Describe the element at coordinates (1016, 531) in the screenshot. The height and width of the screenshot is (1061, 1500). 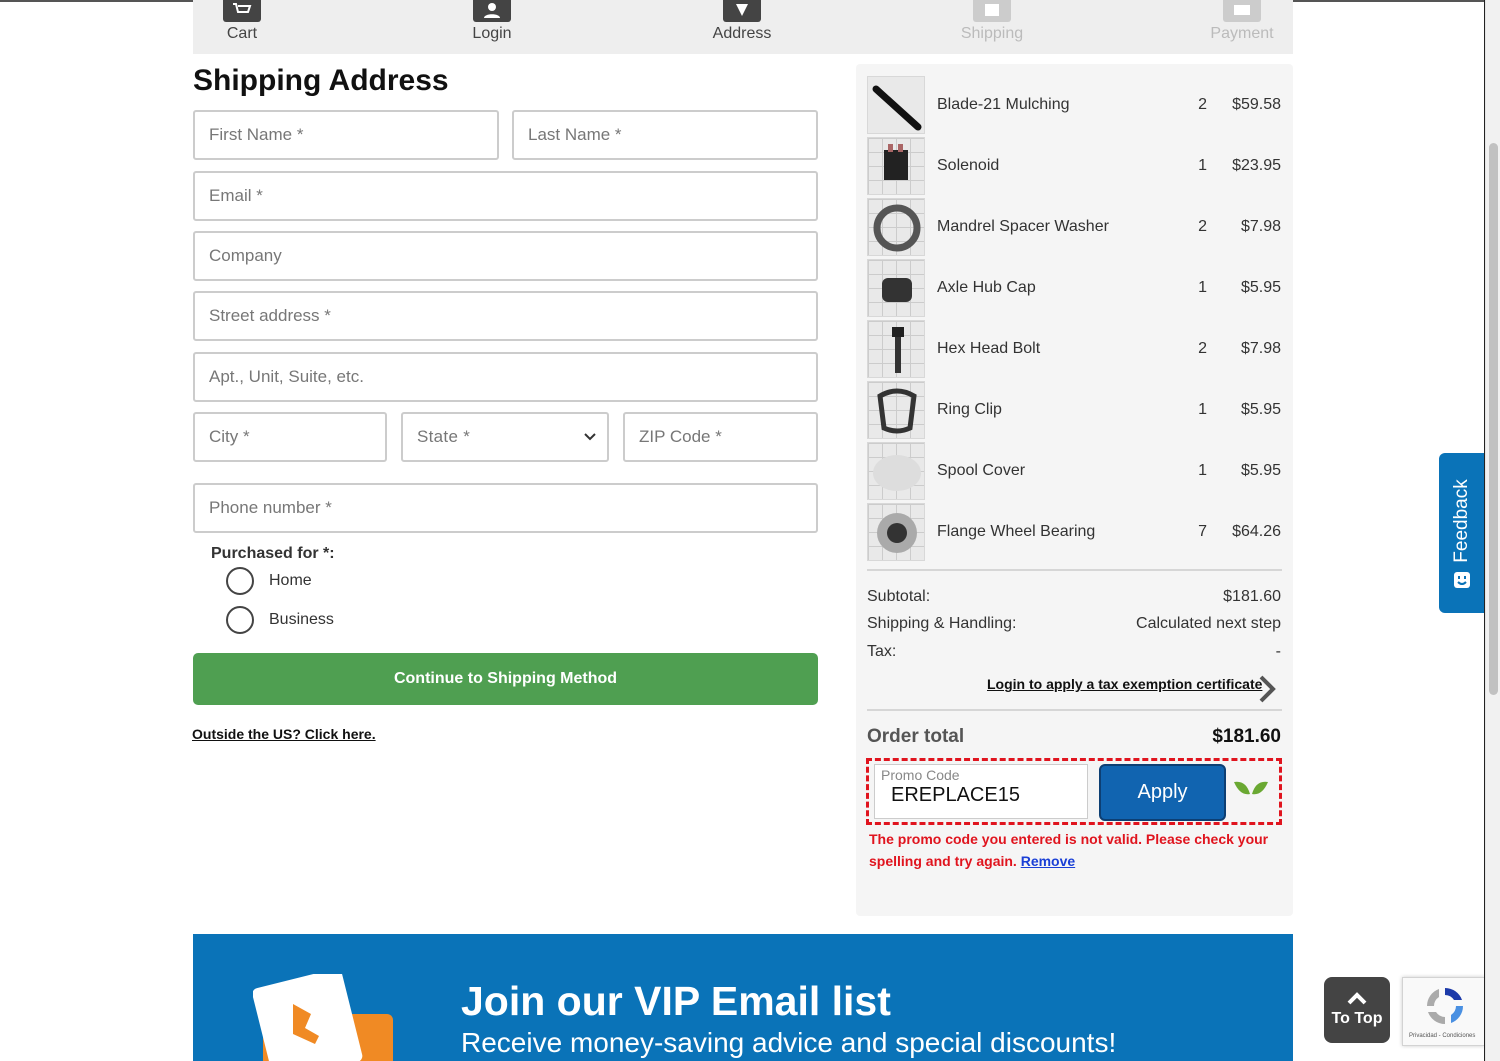
I see `item-name: Flange Wheel Bearing` at that location.